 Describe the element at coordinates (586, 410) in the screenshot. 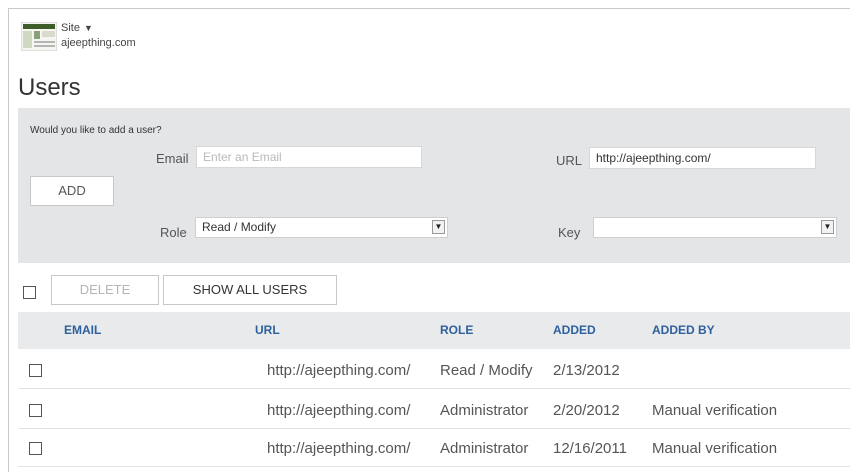

I see `cell-added: 2/20/2012` at that location.